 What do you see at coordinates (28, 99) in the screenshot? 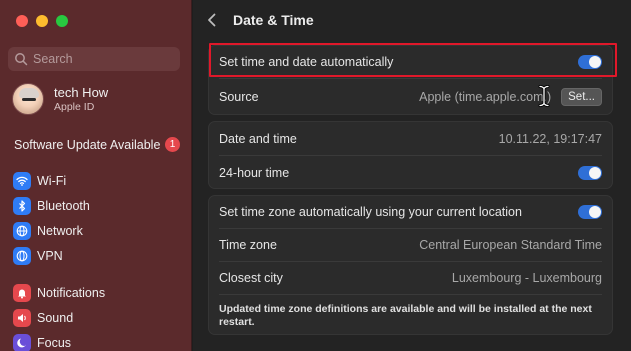
I see `avatar` at bounding box center [28, 99].